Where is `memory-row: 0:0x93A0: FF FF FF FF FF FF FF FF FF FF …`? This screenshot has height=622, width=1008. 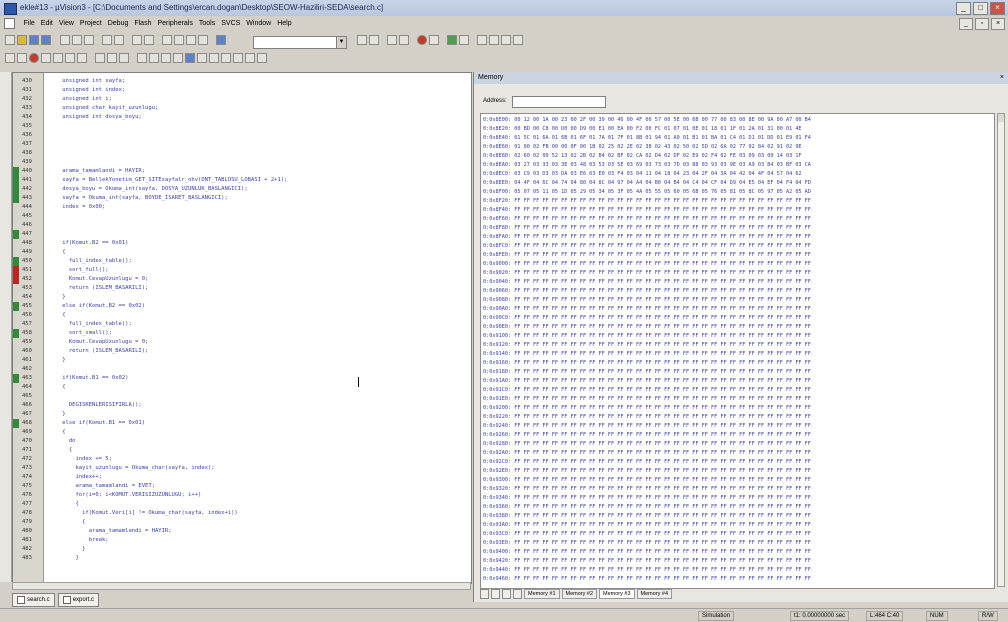
memory-row: 0:0x93A0: FF FF FF FF FF FF FF FF FF FF … is located at coordinates (647, 525).